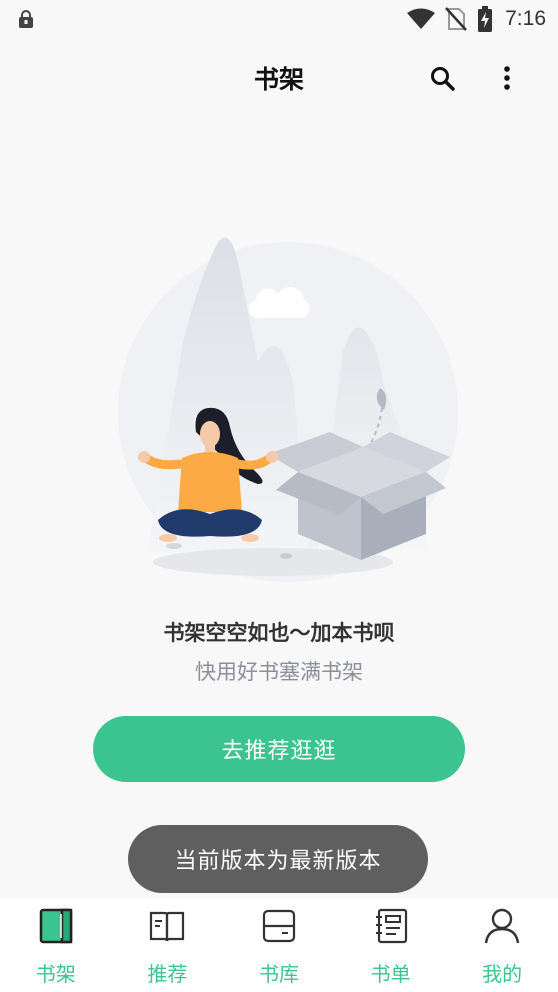 Image resolution: width=558 pixels, height=992 pixels. What do you see at coordinates (507, 79) in the screenshot?
I see `more-vert-icon` at bounding box center [507, 79].